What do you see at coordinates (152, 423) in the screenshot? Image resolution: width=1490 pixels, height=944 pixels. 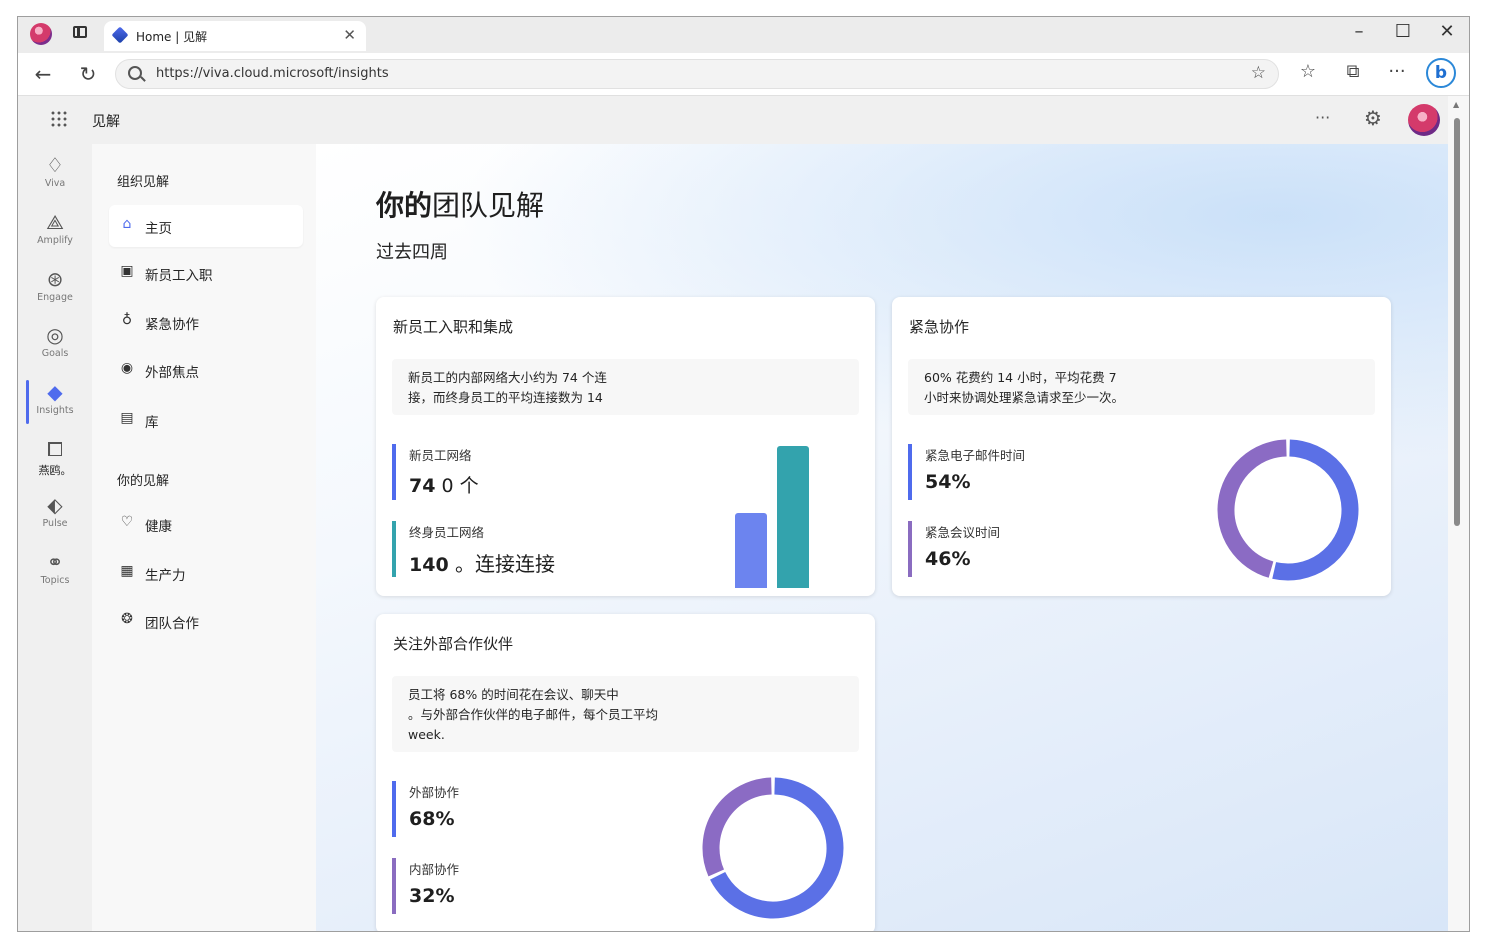 I see `nav-label: 库` at bounding box center [152, 423].